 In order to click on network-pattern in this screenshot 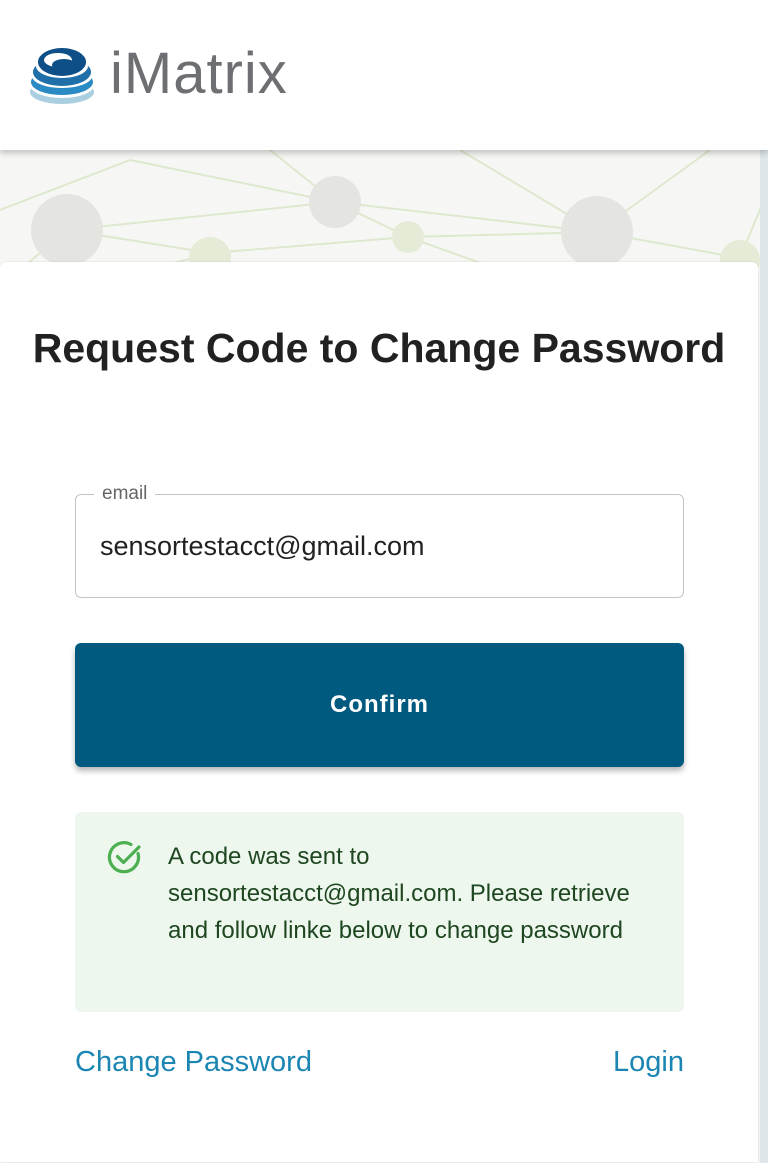, I will do `click(384, 214)`.